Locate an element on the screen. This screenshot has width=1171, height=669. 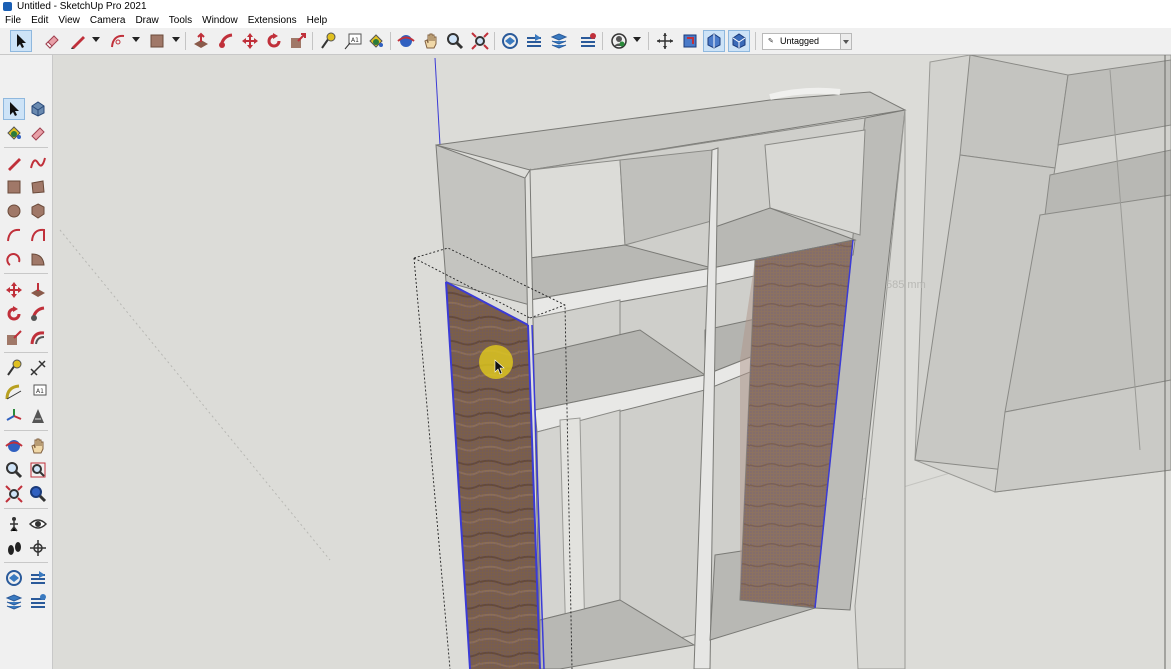
menu-help: Help is located at coordinates (317, 20).